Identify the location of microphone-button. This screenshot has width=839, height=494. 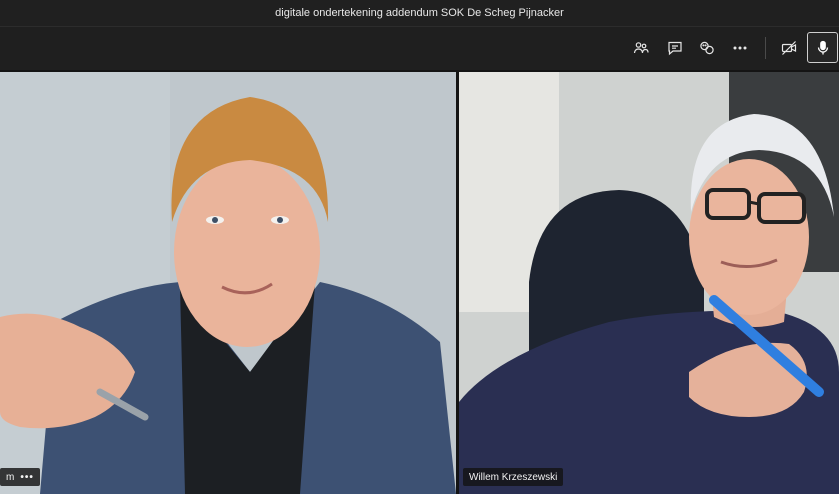
(822, 47).